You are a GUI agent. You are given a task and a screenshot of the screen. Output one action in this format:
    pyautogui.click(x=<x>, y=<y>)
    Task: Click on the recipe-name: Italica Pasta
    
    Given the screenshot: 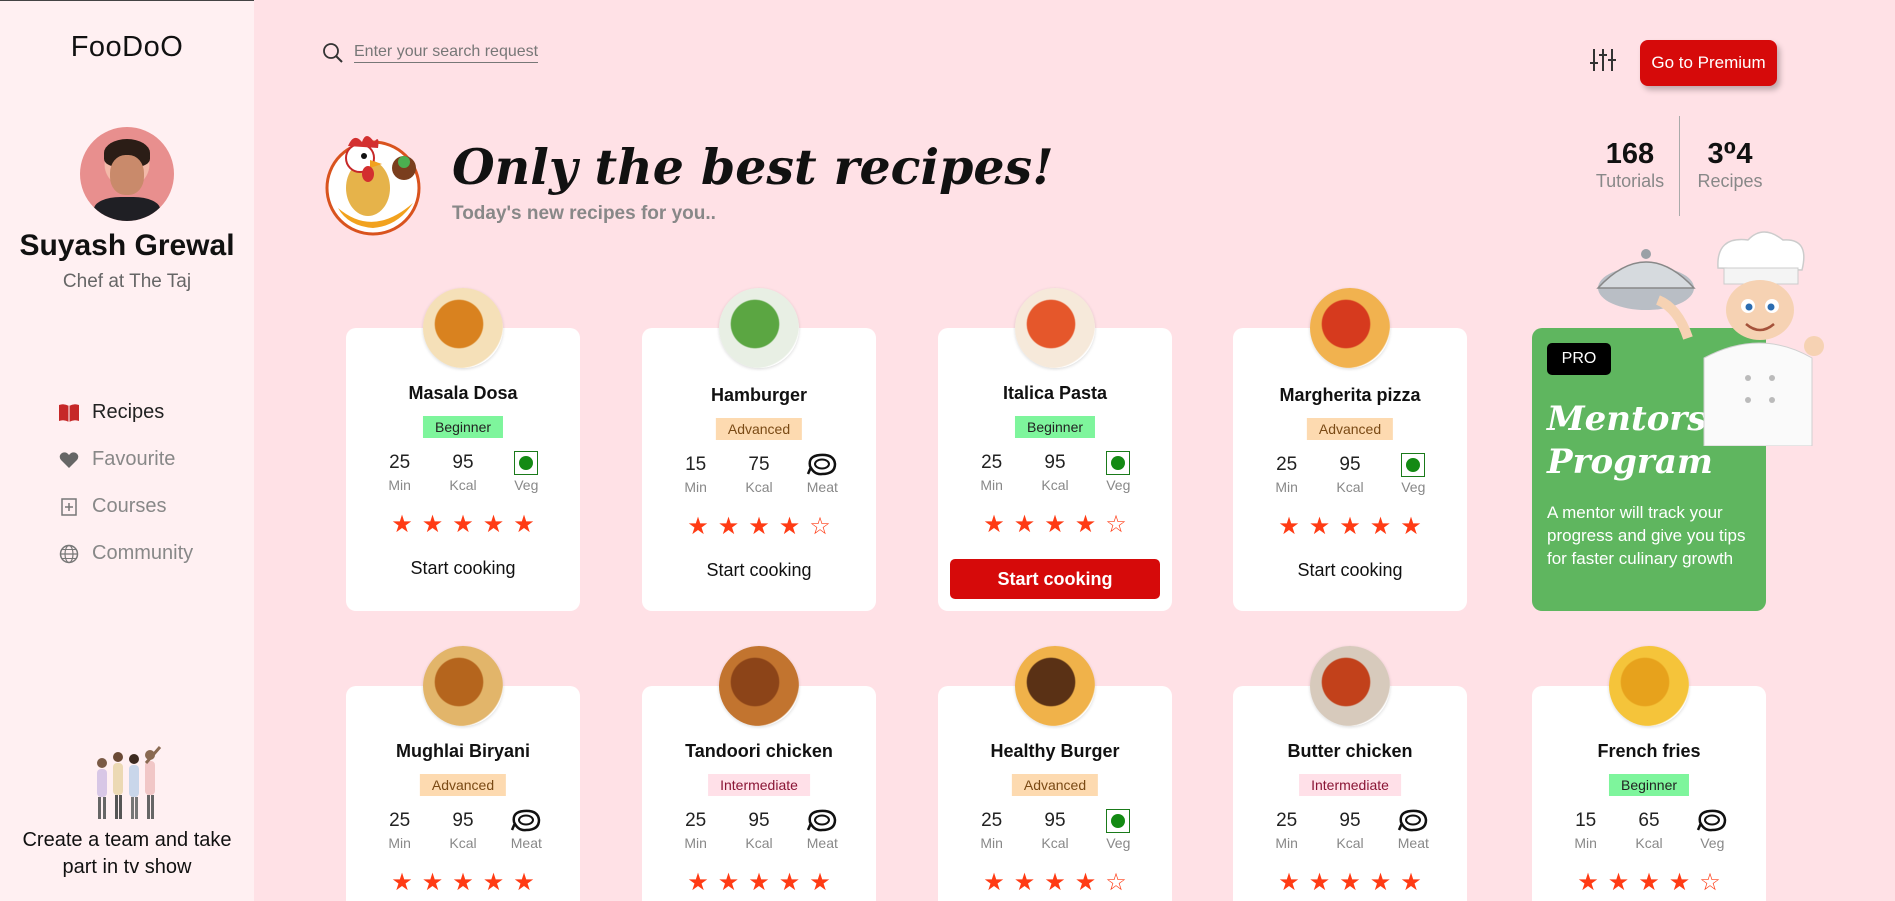 What is the action you would take?
    pyautogui.click(x=1055, y=393)
    